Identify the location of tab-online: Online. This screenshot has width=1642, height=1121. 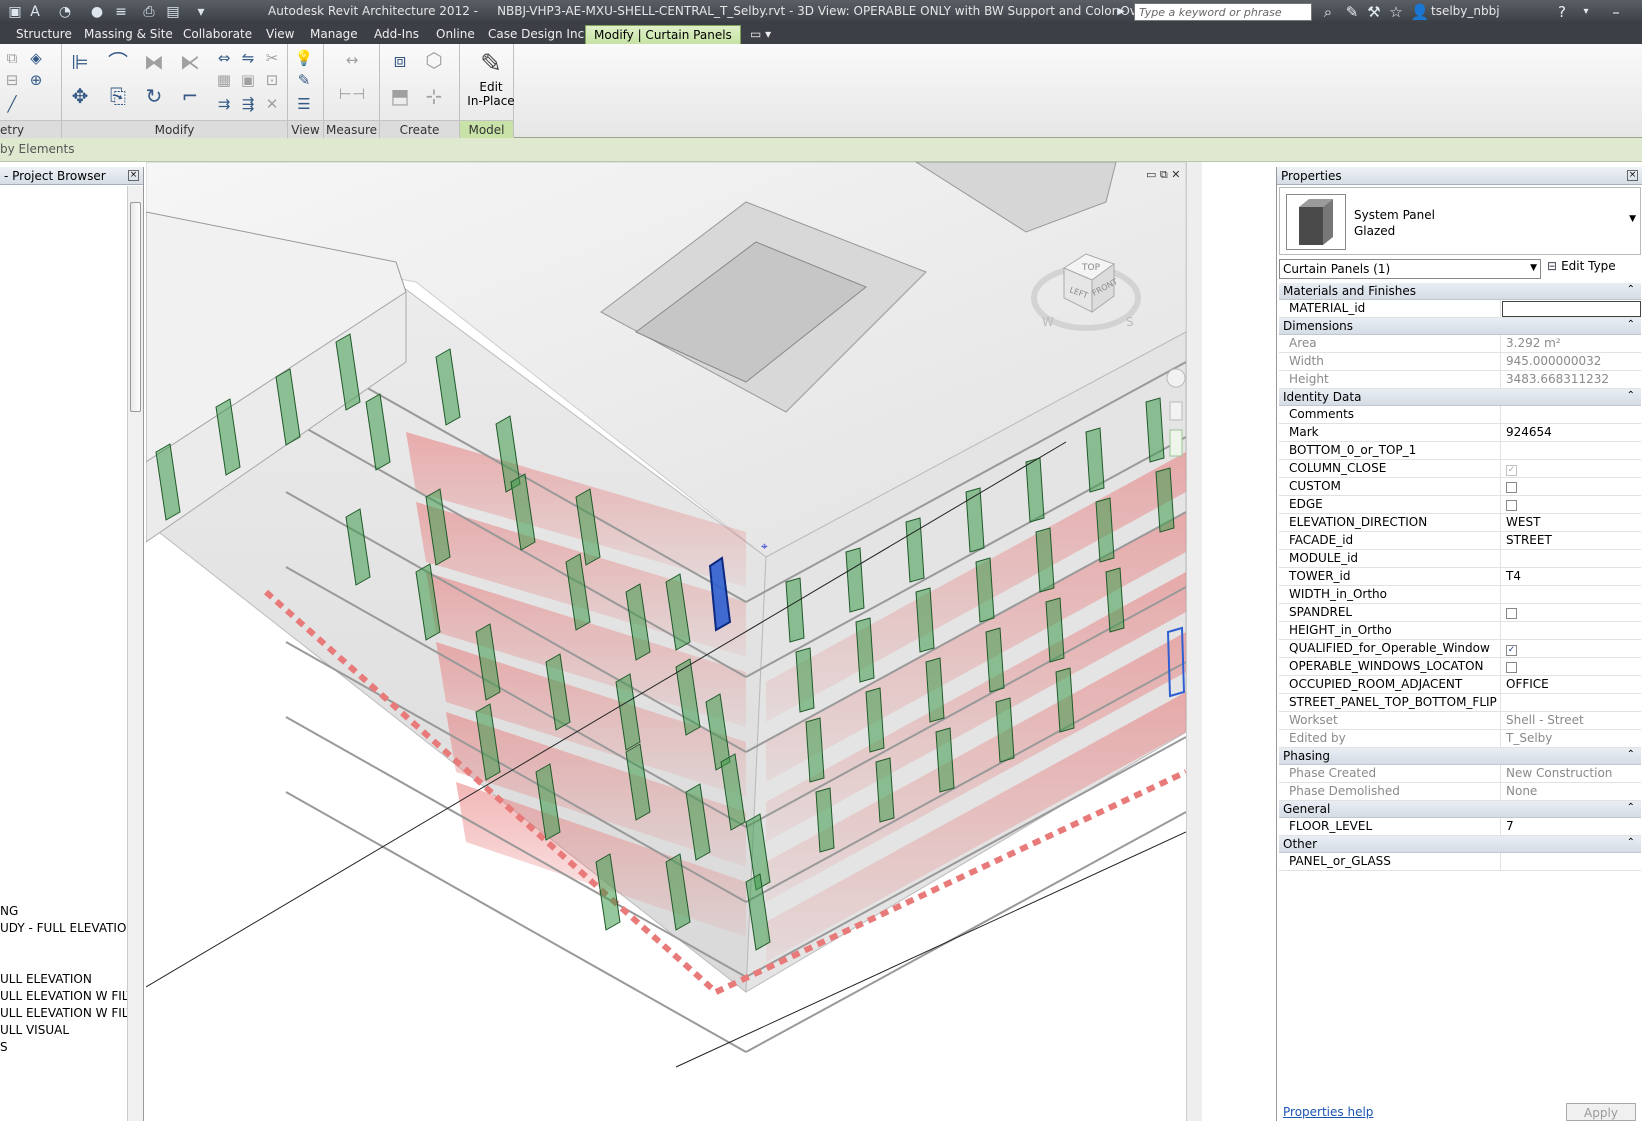
(455, 34).